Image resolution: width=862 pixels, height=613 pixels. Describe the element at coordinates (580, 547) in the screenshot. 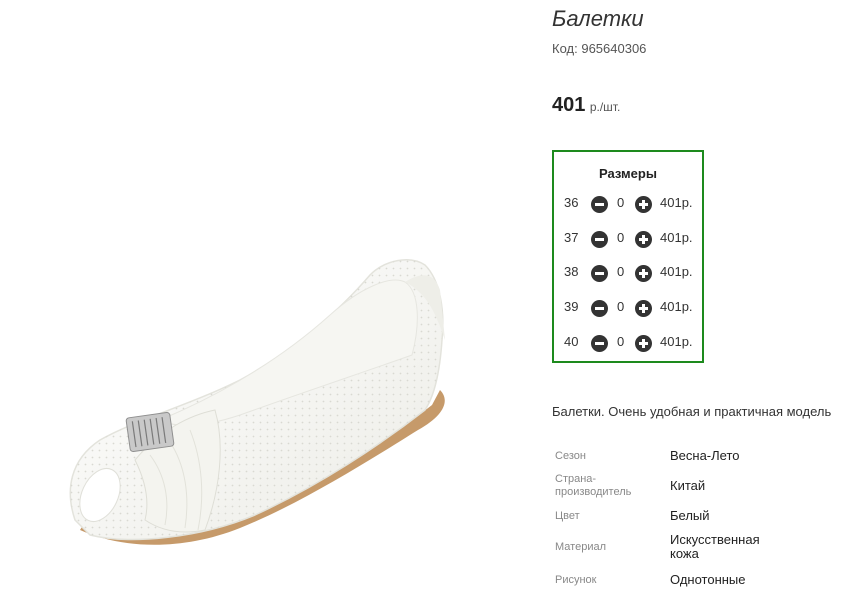

I see `attribute-label: Материал` at that location.